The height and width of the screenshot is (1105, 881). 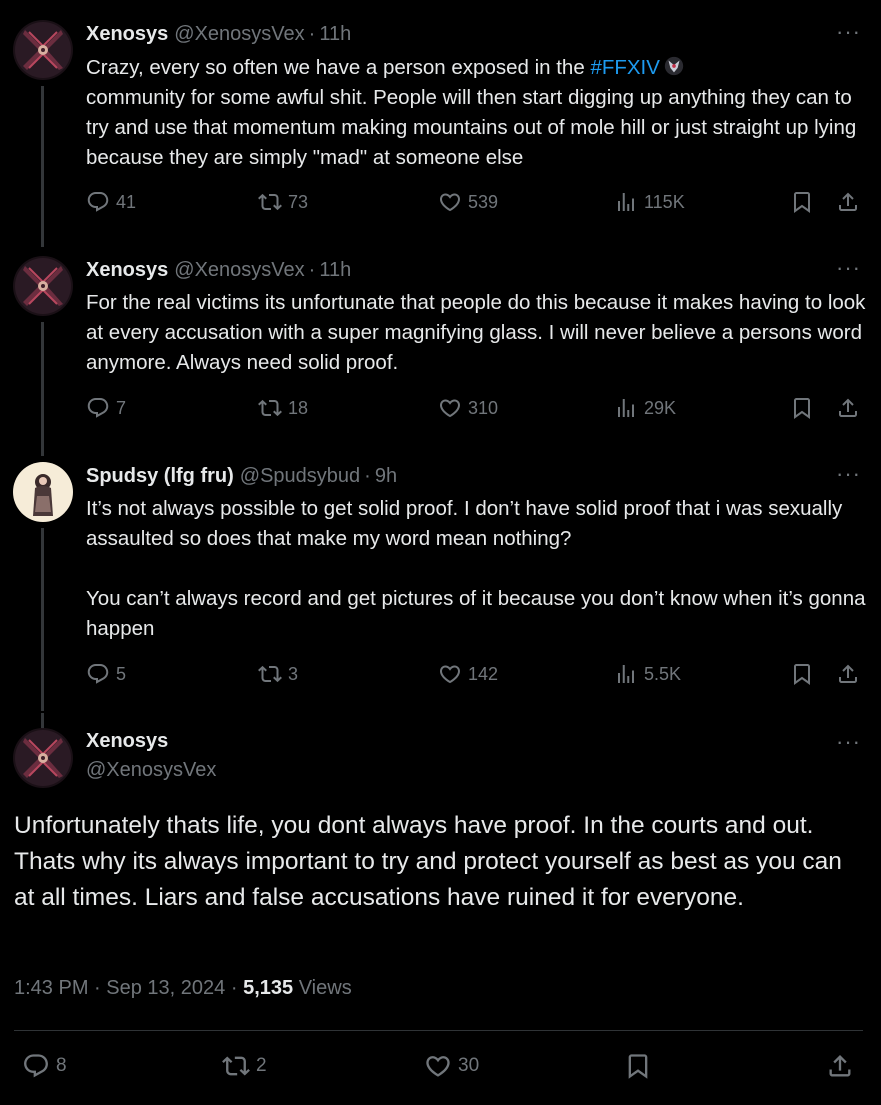 I want to click on reply-count: 5, so click(x=121, y=673).